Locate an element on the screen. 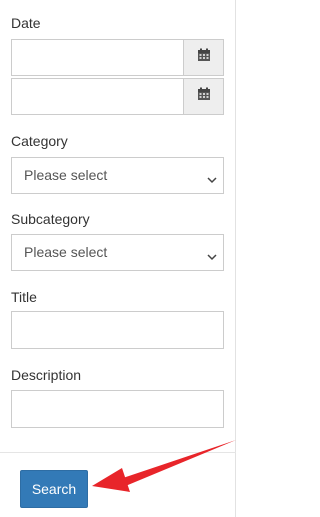  category-select: Please select is located at coordinates (117, 175).